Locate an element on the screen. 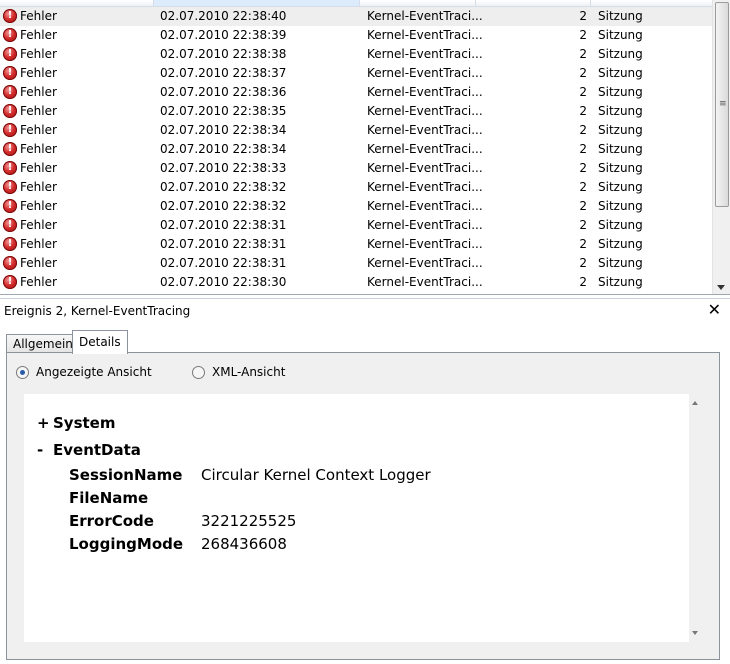 The width and height of the screenshot is (730, 664). system-node: + System is located at coordinates (76, 423).